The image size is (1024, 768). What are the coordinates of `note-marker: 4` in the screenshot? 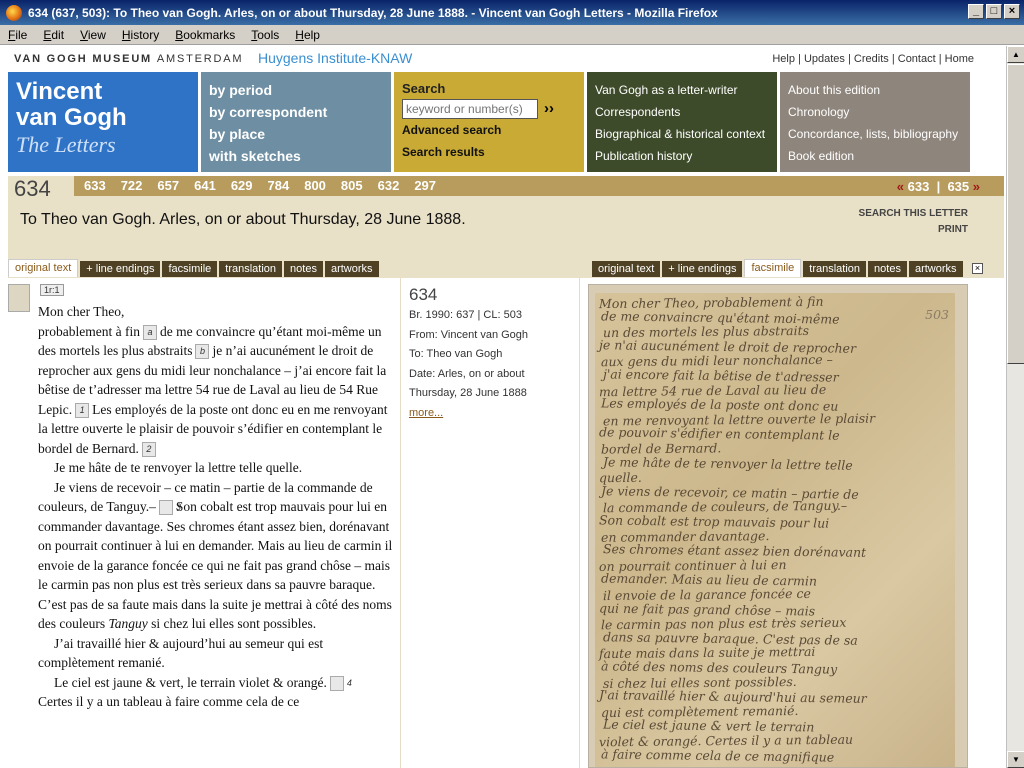 It's located at (340, 683).